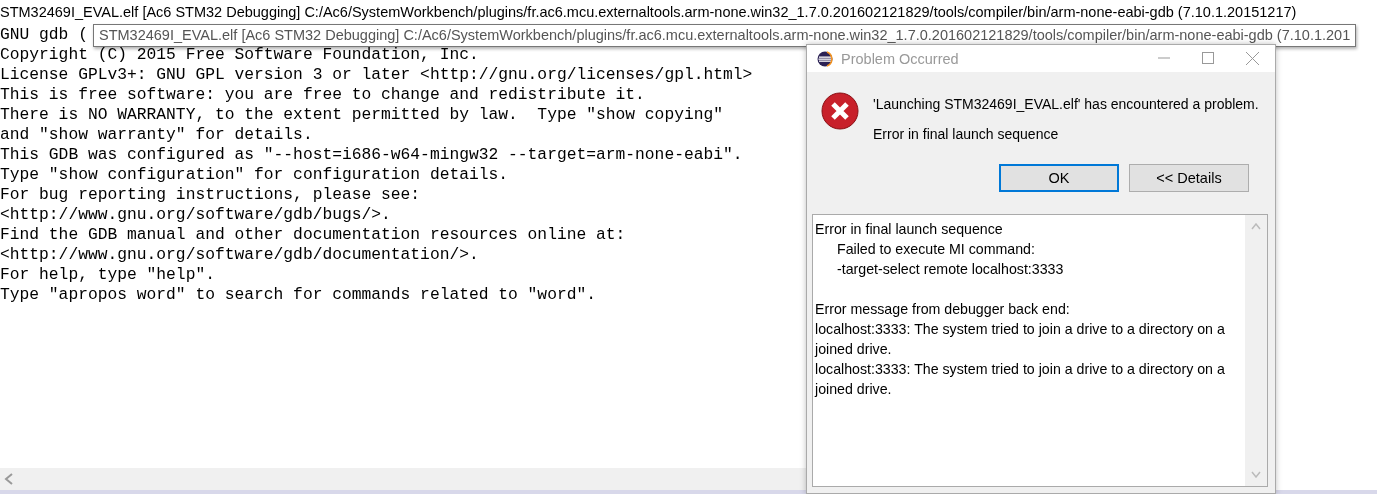  What do you see at coordinates (239, 55) in the screenshot?
I see `console-line: Copyright (C) 2015 Free Software Foundation, Inc.` at bounding box center [239, 55].